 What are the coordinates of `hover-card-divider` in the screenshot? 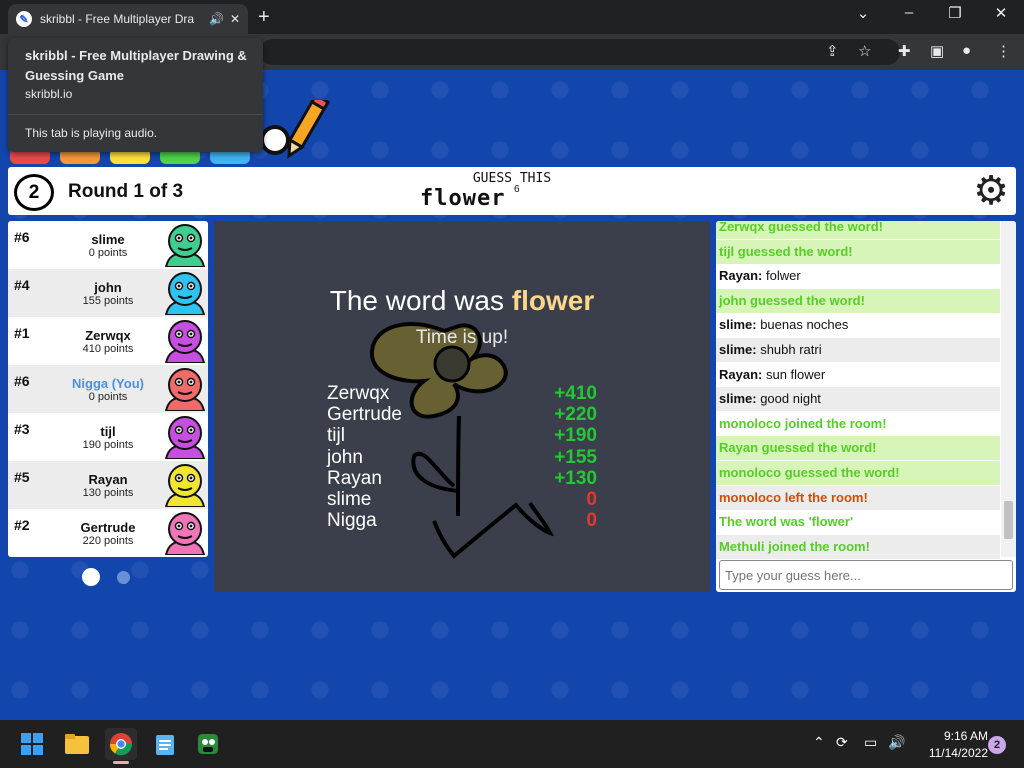 It's located at (135, 114).